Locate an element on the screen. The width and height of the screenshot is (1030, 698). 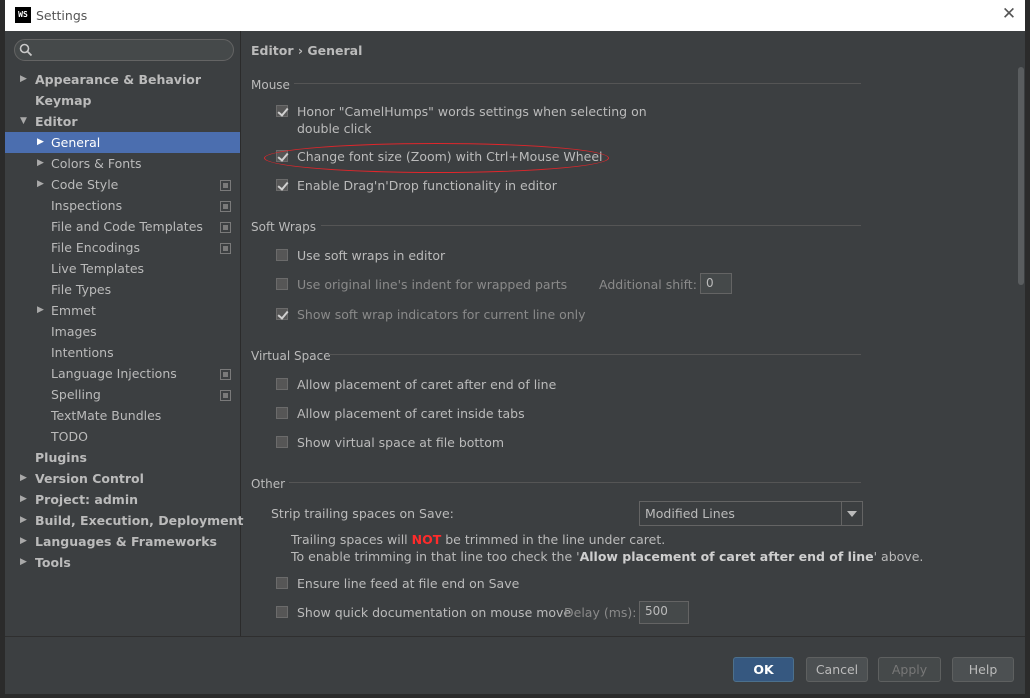
section-title-other: Other is located at coordinates (268, 484).